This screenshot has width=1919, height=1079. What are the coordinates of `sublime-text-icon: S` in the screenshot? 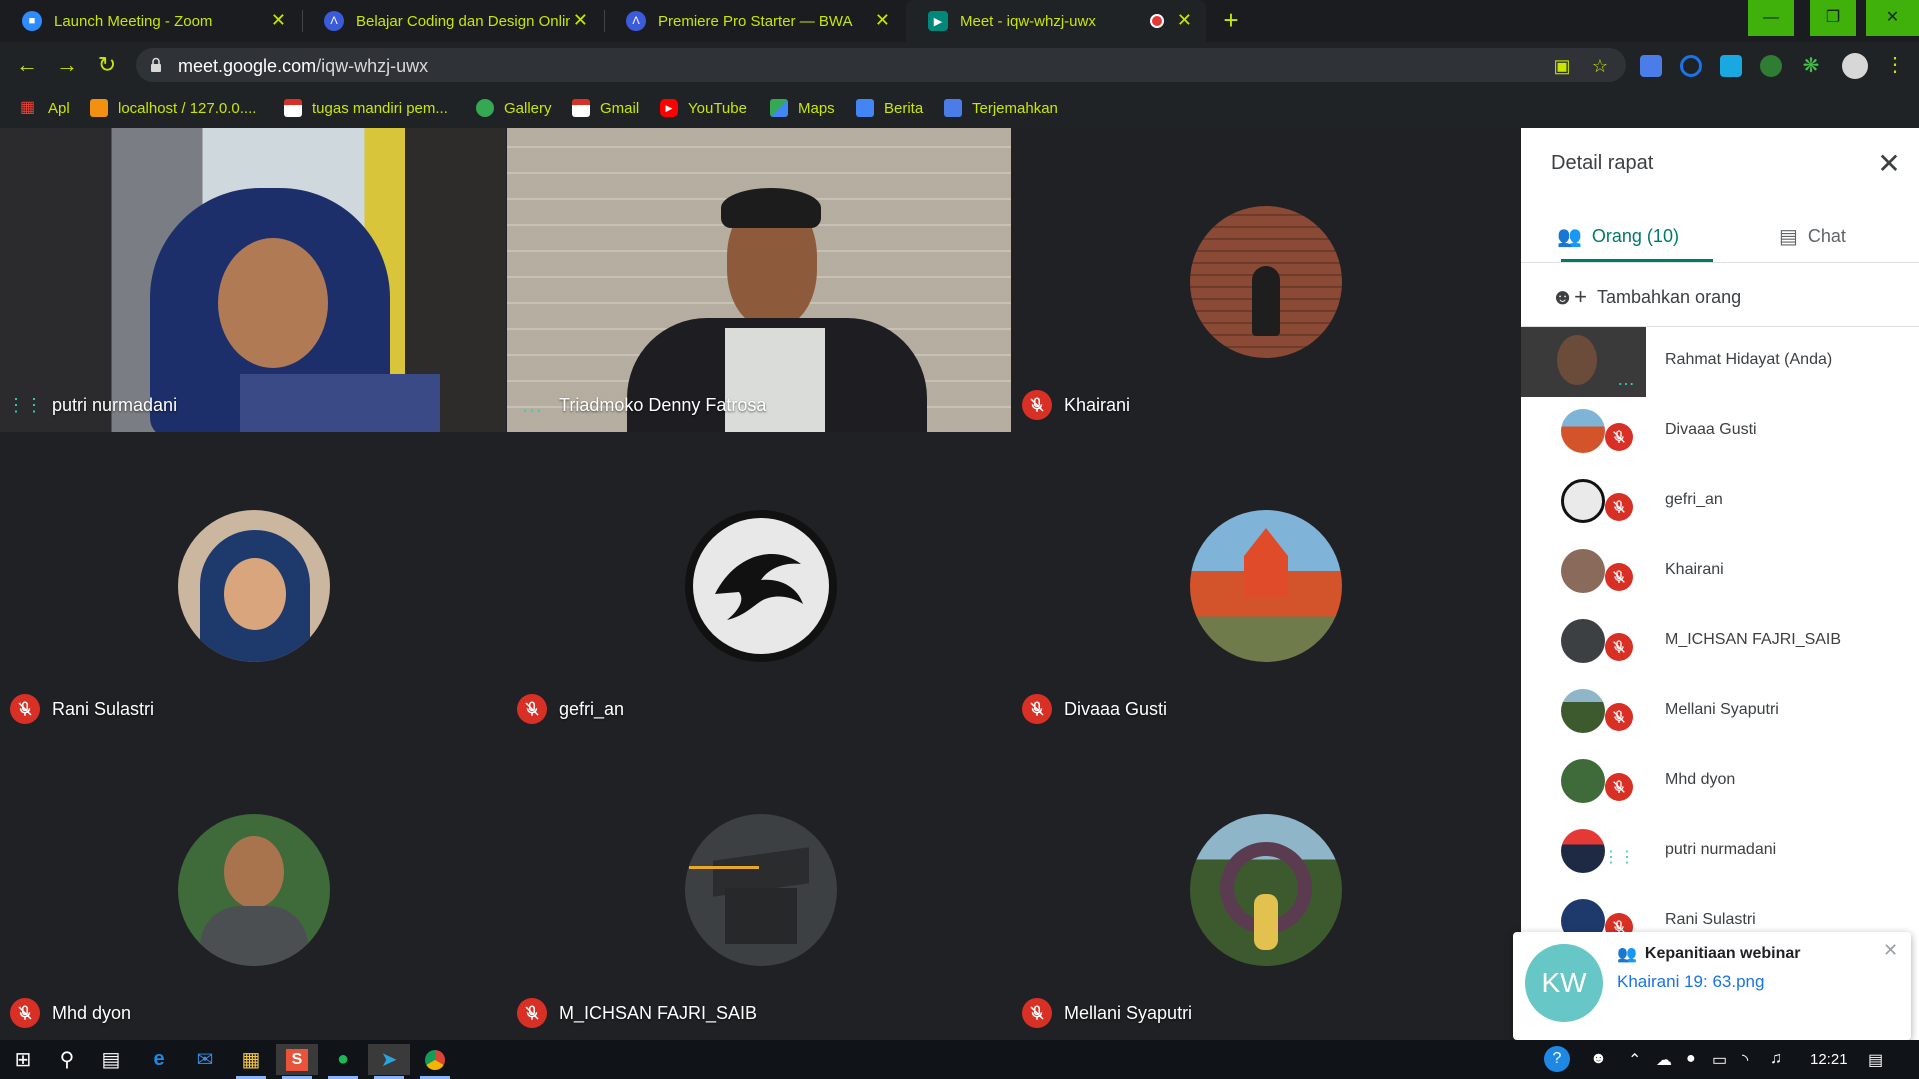 It's located at (297, 1061).